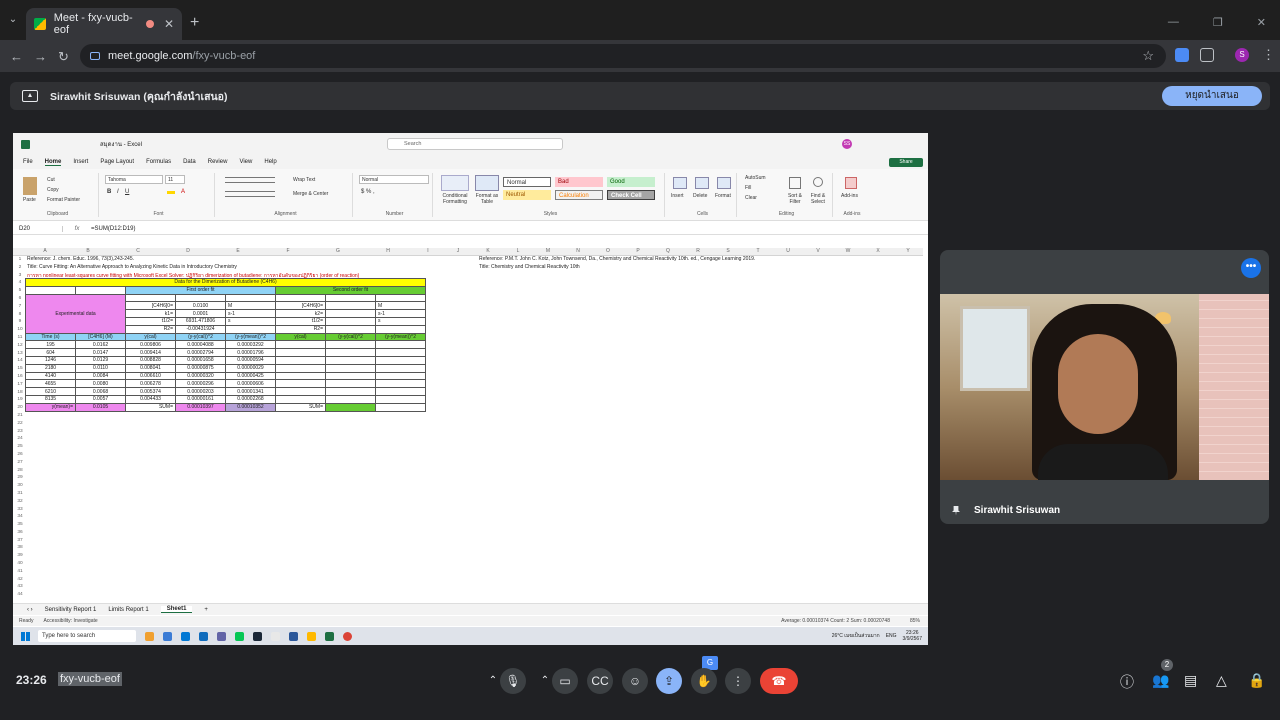  I want to click on column-header: F, so click(288, 251).